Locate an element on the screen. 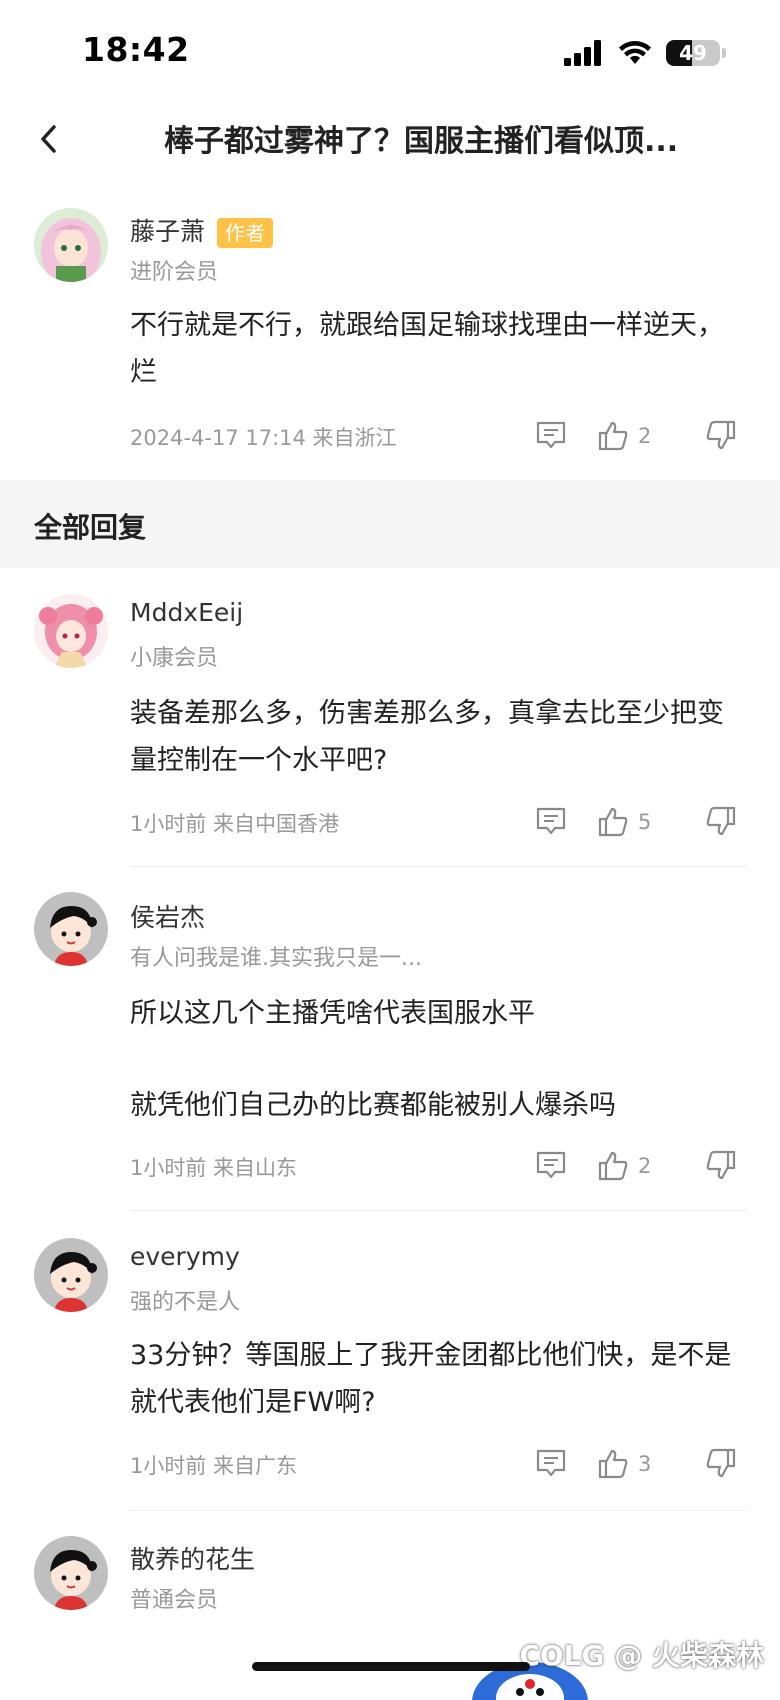 The width and height of the screenshot is (780, 1700). section-title: 全部回复 is located at coordinates (90, 527).